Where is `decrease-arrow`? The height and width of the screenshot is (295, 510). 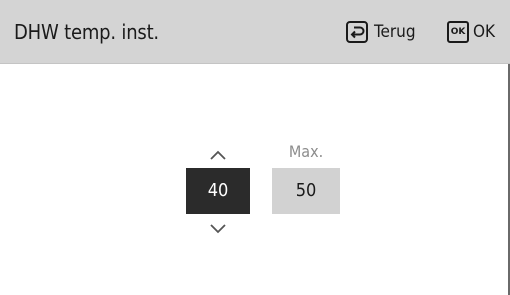 decrease-arrow is located at coordinates (218, 229).